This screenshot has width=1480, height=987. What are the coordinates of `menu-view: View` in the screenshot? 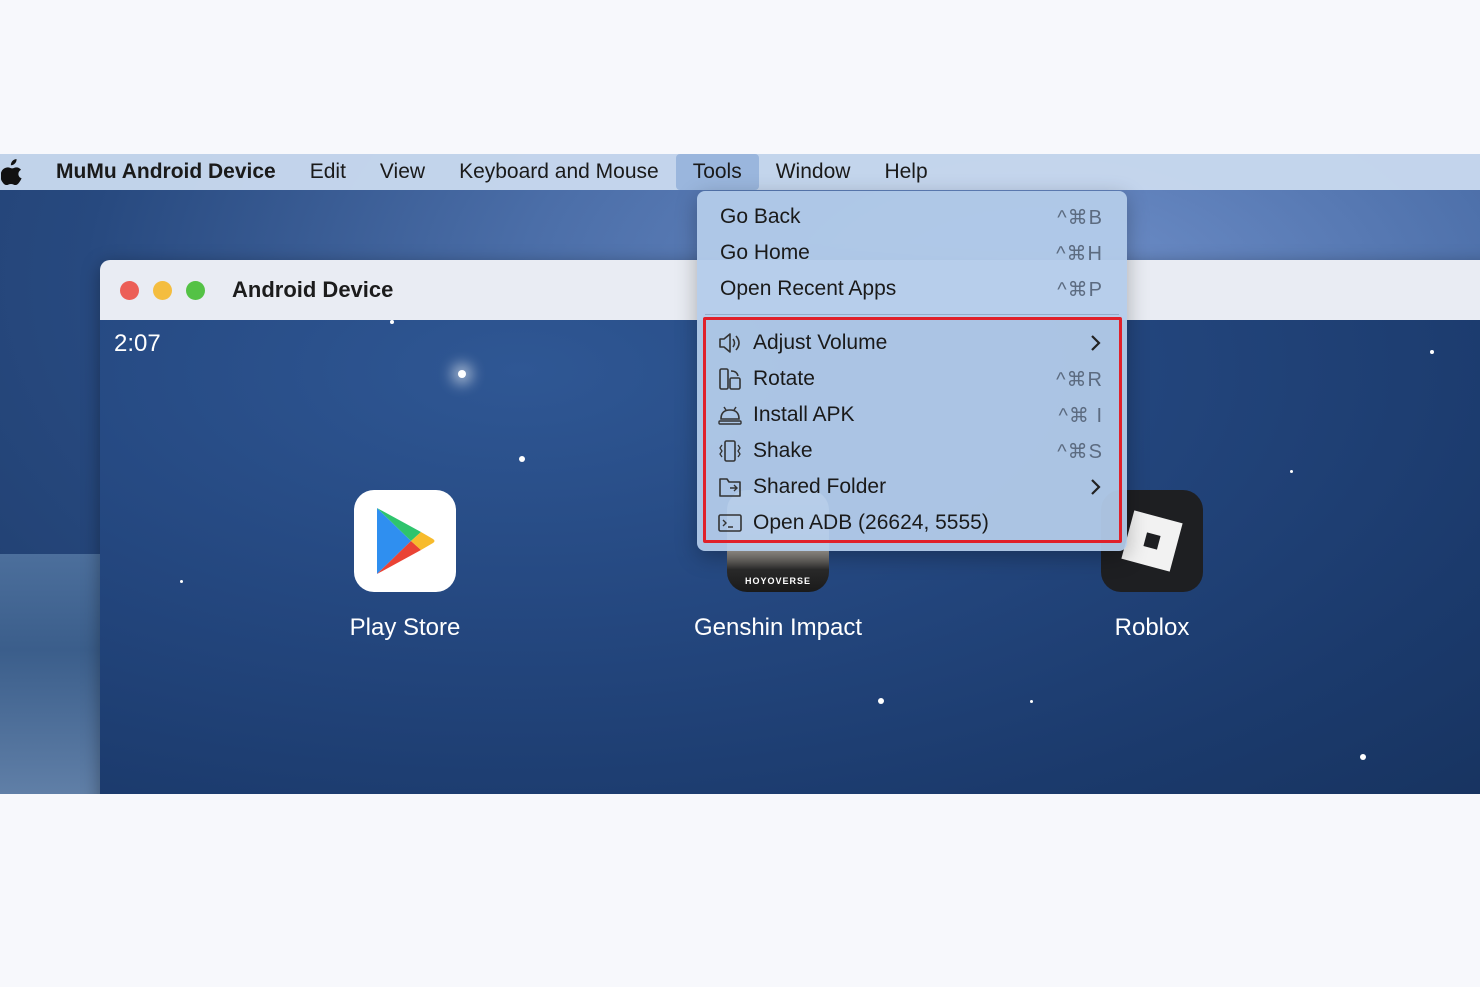 It's located at (402, 172).